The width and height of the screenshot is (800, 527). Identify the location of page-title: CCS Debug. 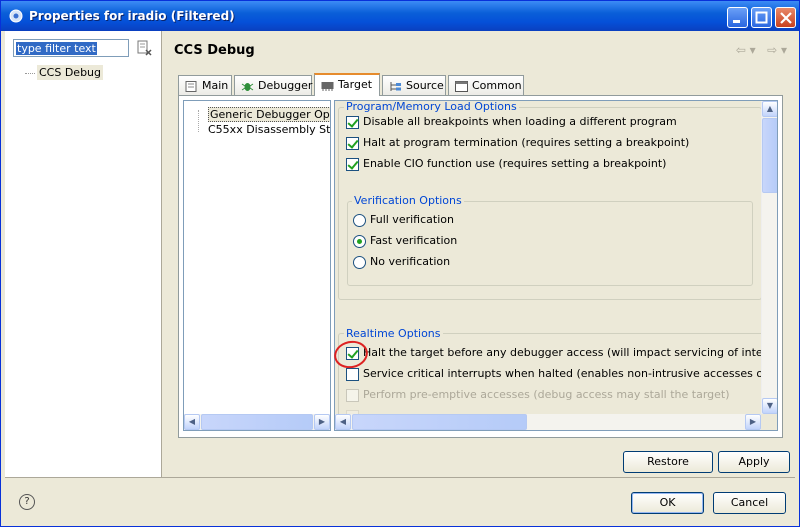
(214, 50).